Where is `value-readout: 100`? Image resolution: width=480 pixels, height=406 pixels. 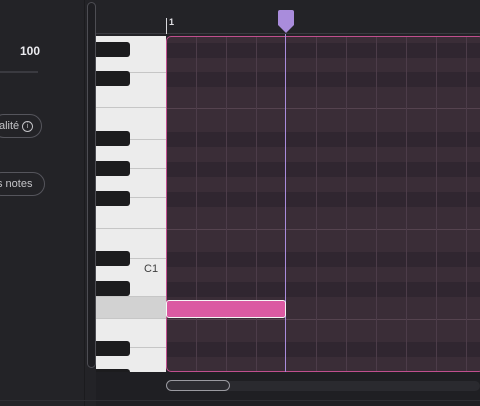 value-readout: 100 is located at coordinates (29, 51).